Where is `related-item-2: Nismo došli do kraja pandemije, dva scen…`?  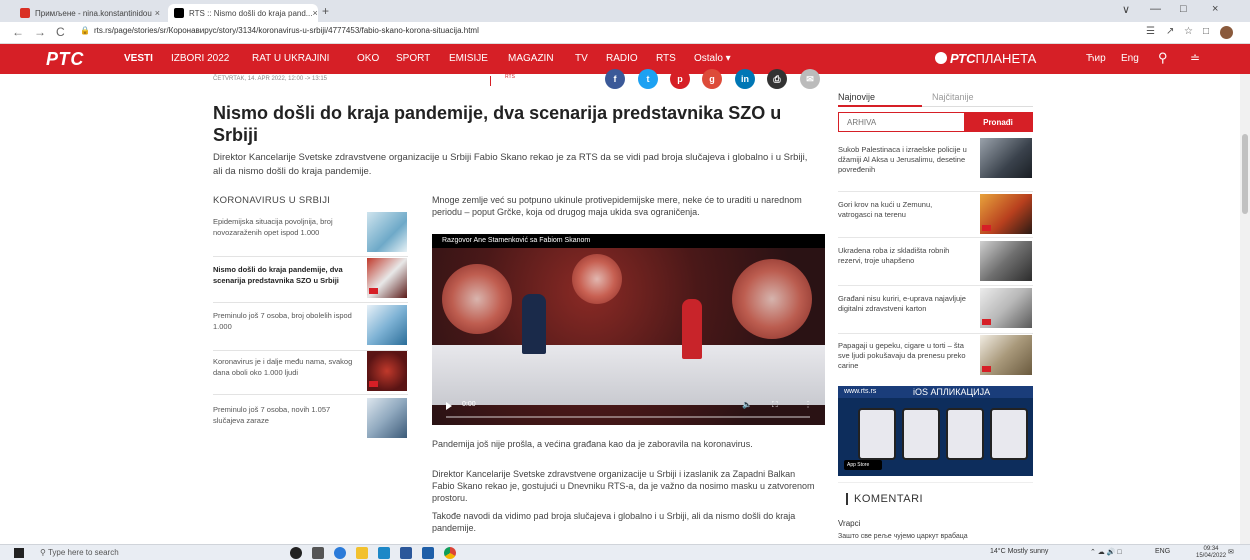 related-item-2: Nismo došli do kraja pandemije, dva scen… is located at coordinates (285, 275).